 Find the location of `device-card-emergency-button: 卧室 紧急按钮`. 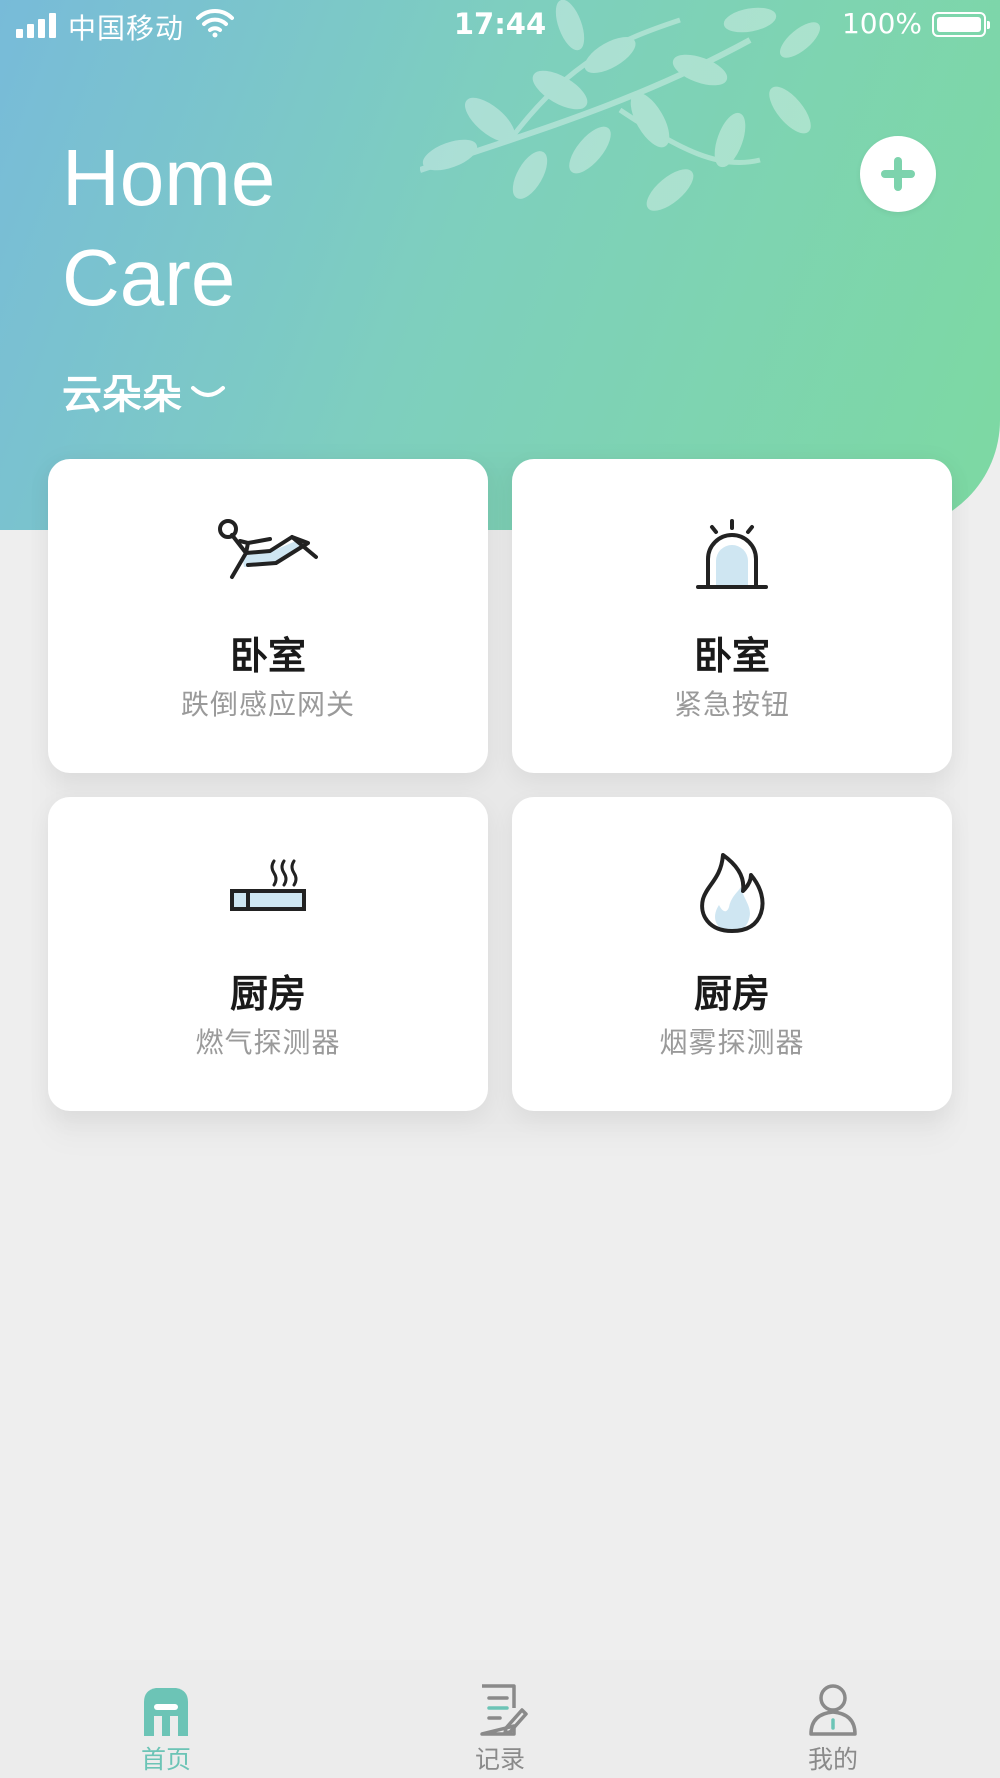

device-card-emergency-button: 卧室 紧急按钮 is located at coordinates (732, 616).